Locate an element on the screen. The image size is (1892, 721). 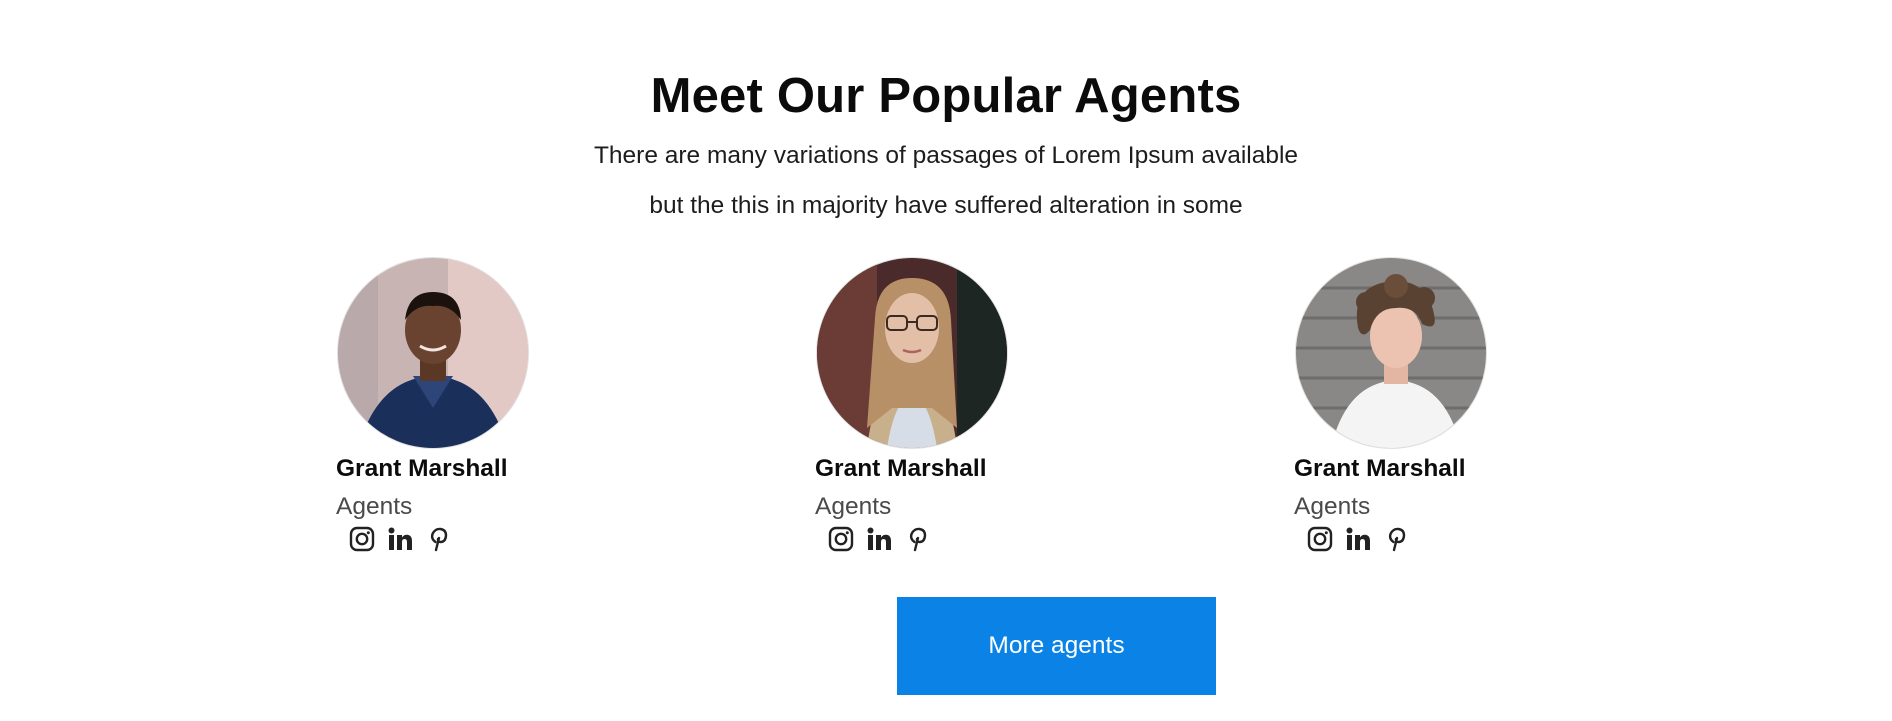
more-agents-button: More agents is located at coordinates (1056, 646).